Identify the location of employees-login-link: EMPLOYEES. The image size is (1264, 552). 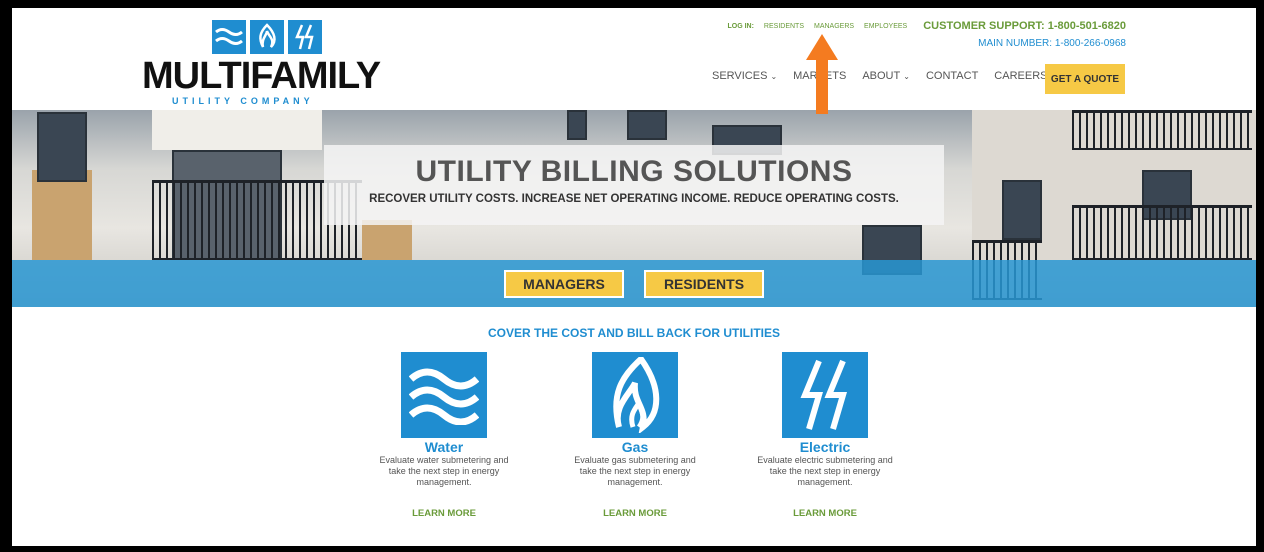
(885, 26).